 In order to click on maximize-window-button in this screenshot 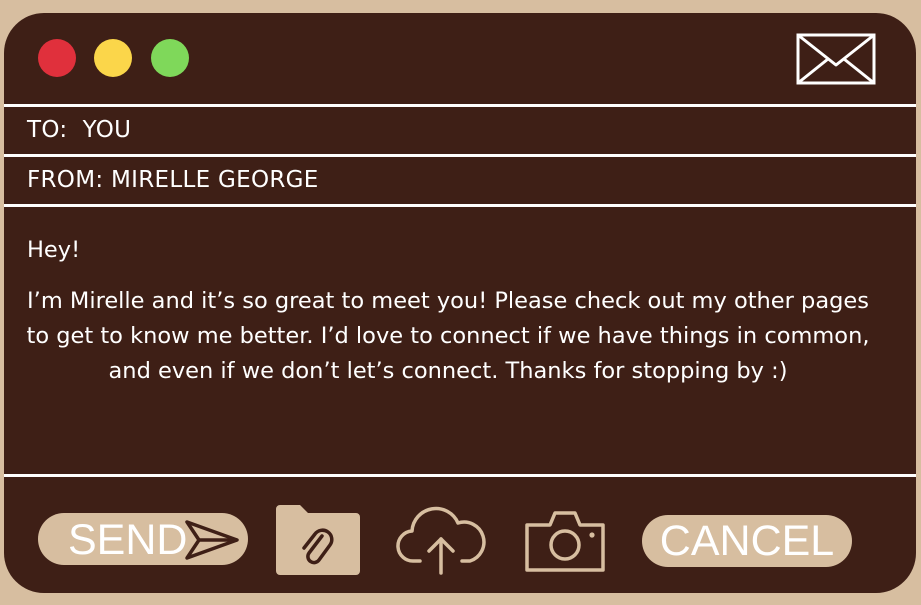, I will do `click(170, 58)`.